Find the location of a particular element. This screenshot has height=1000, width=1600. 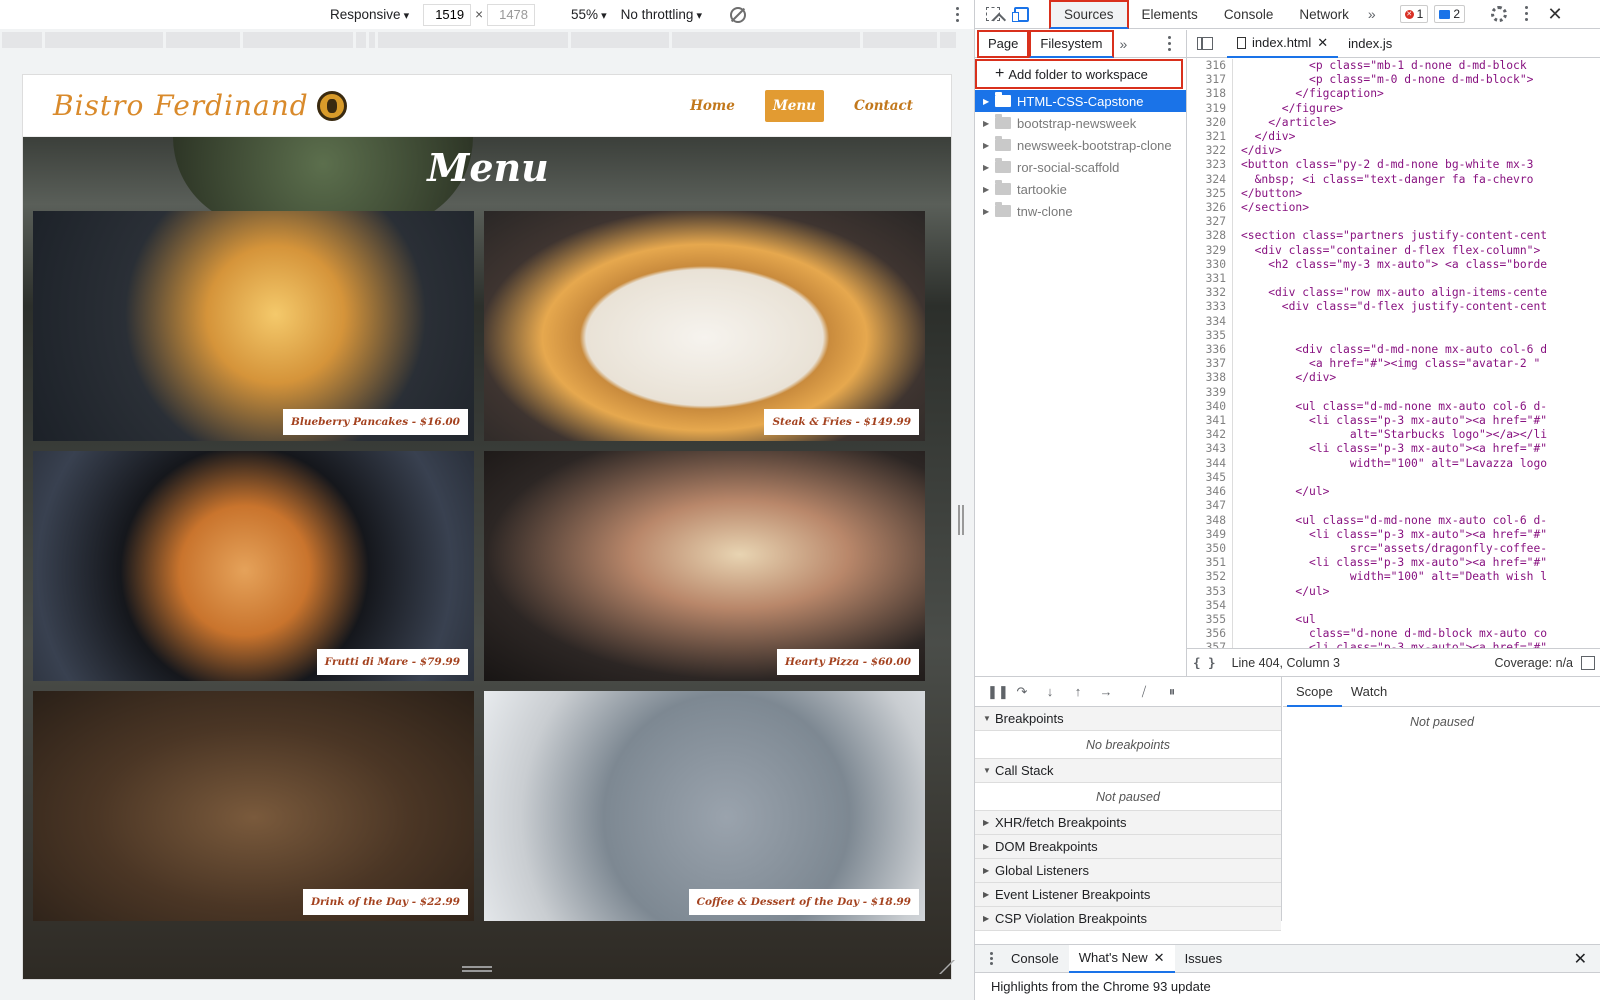

line-number: 335 is located at coordinates (1206, 336).